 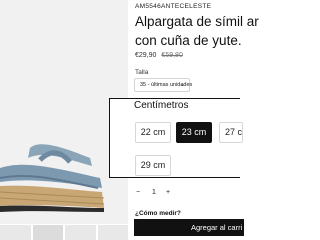 I want to click on decrease-quantity-button: −, so click(x=138, y=192).